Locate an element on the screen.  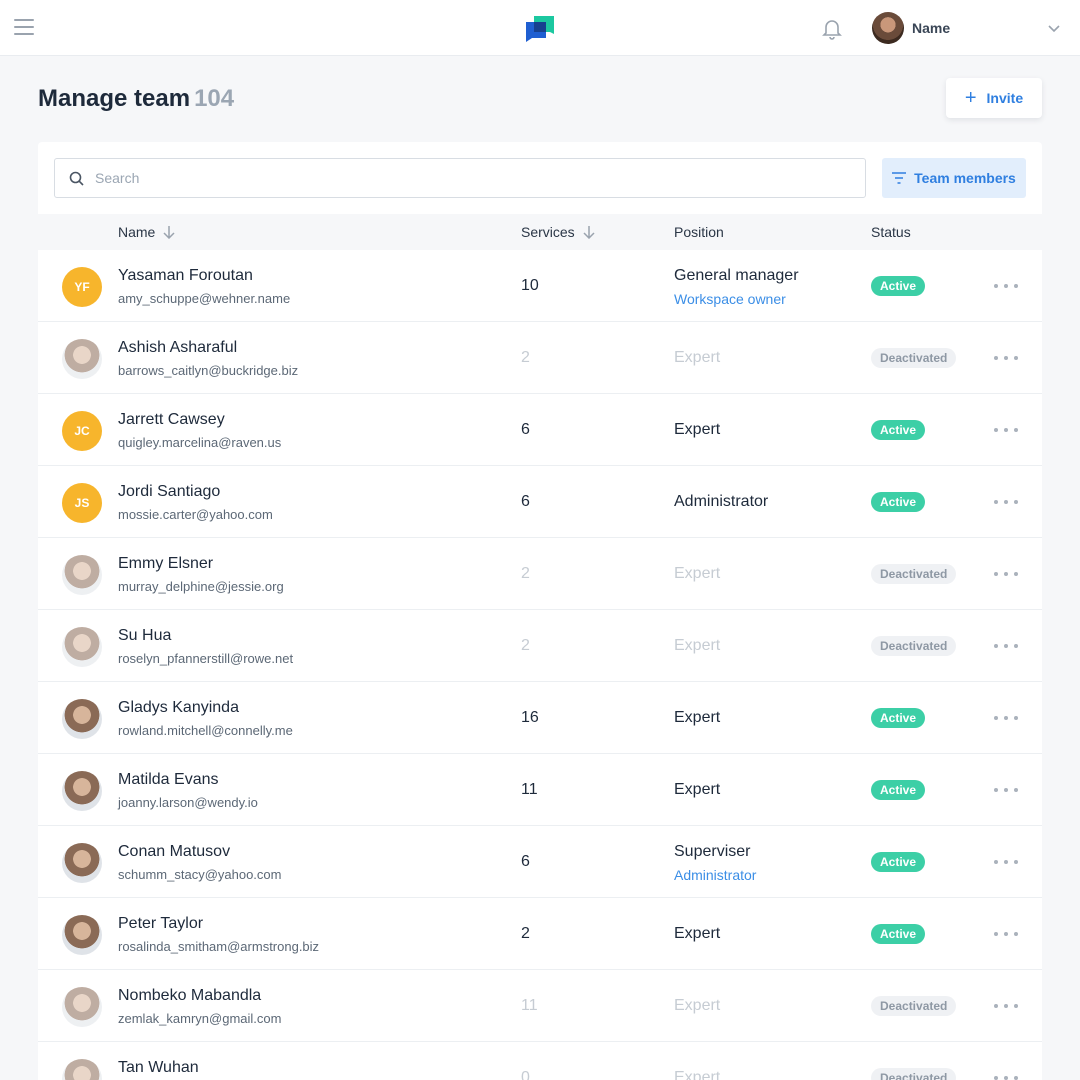
member-name: Conan Matusov is located at coordinates (174, 852).